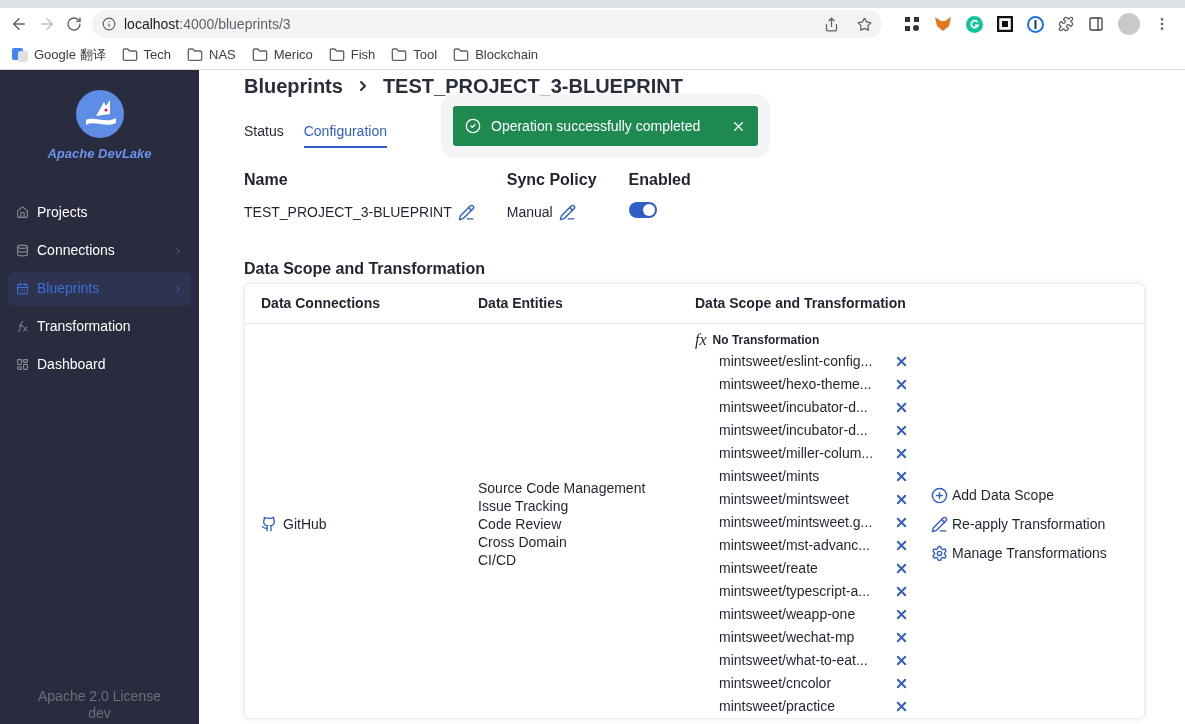 Image resolution: width=1185 pixels, height=724 pixels. Describe the element at coordinates (776, 683) in the screenshot. I see `scope-name: mintsweet/cncolor` at that location.